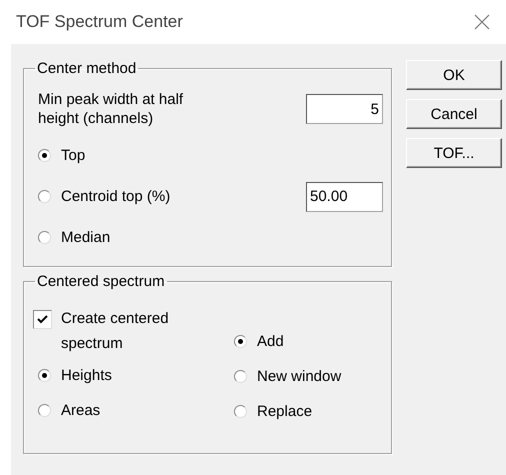 Image resolution: width=506 pixels, height=475 pixels. What do you see at coordinates (80, 410) in the screenshot?
I see `radio-label: Areas` at bounding box center [80, 410].